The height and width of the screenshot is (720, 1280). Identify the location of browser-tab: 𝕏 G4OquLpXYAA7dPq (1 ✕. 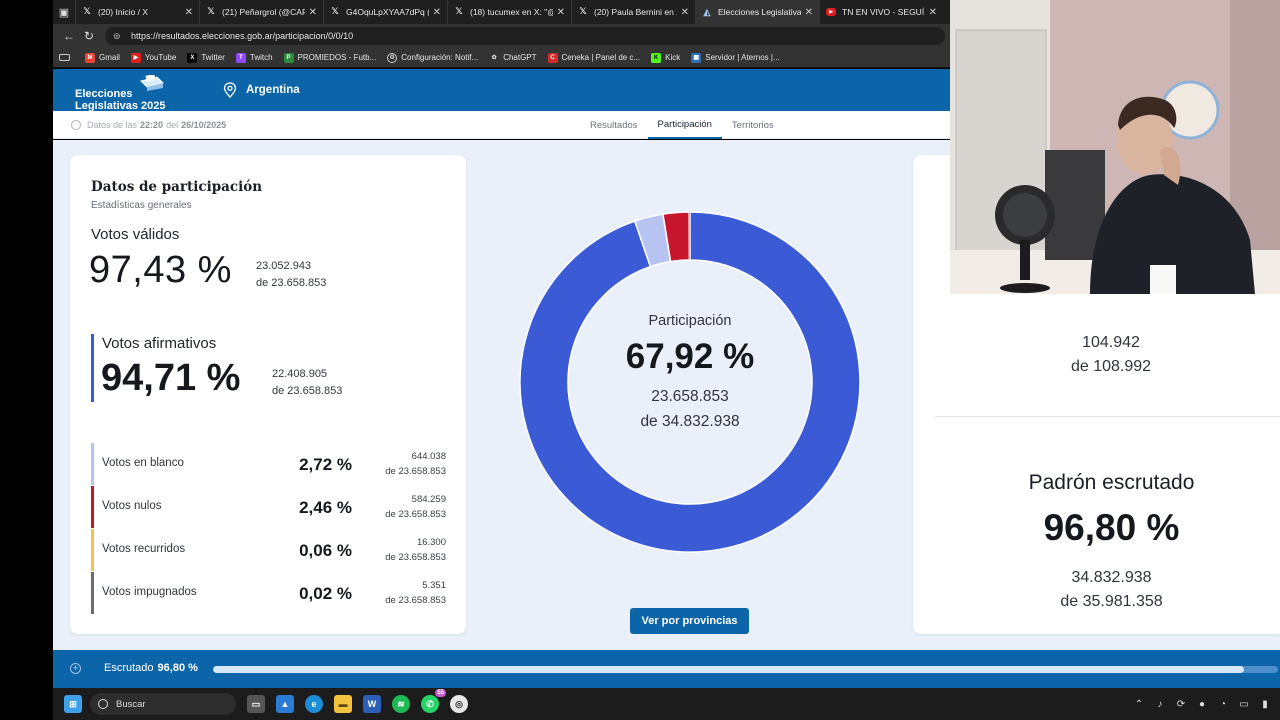
(385, 12).